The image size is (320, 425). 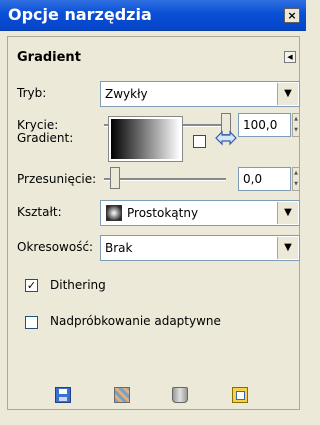 What do you see at coordinates (226, 138) in the screenshot?
I see `reverse-icon` at bounding box center [226, 138].